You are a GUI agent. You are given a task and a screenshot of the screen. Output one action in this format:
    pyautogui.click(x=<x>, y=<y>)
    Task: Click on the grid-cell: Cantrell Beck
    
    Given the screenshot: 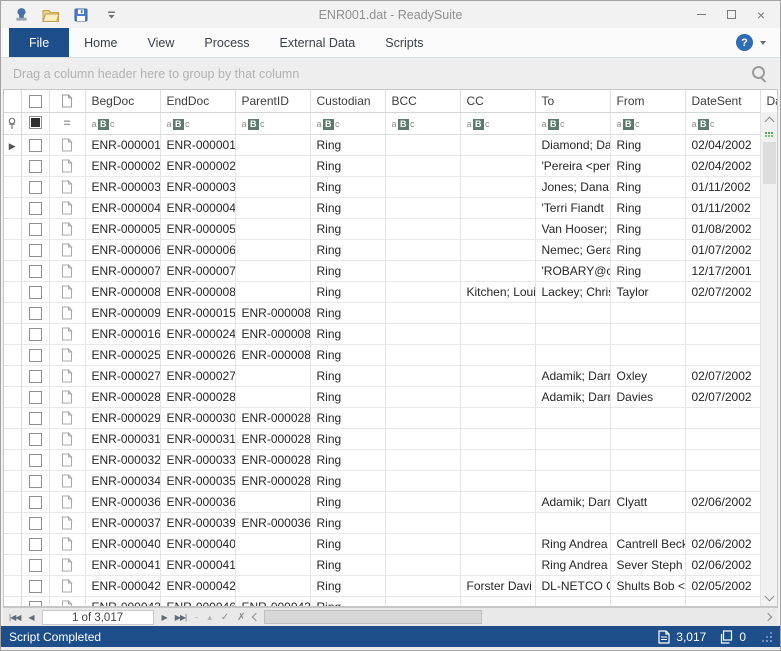 What is the action you would take?
    pyautogui.click(x=648, y=544)
    